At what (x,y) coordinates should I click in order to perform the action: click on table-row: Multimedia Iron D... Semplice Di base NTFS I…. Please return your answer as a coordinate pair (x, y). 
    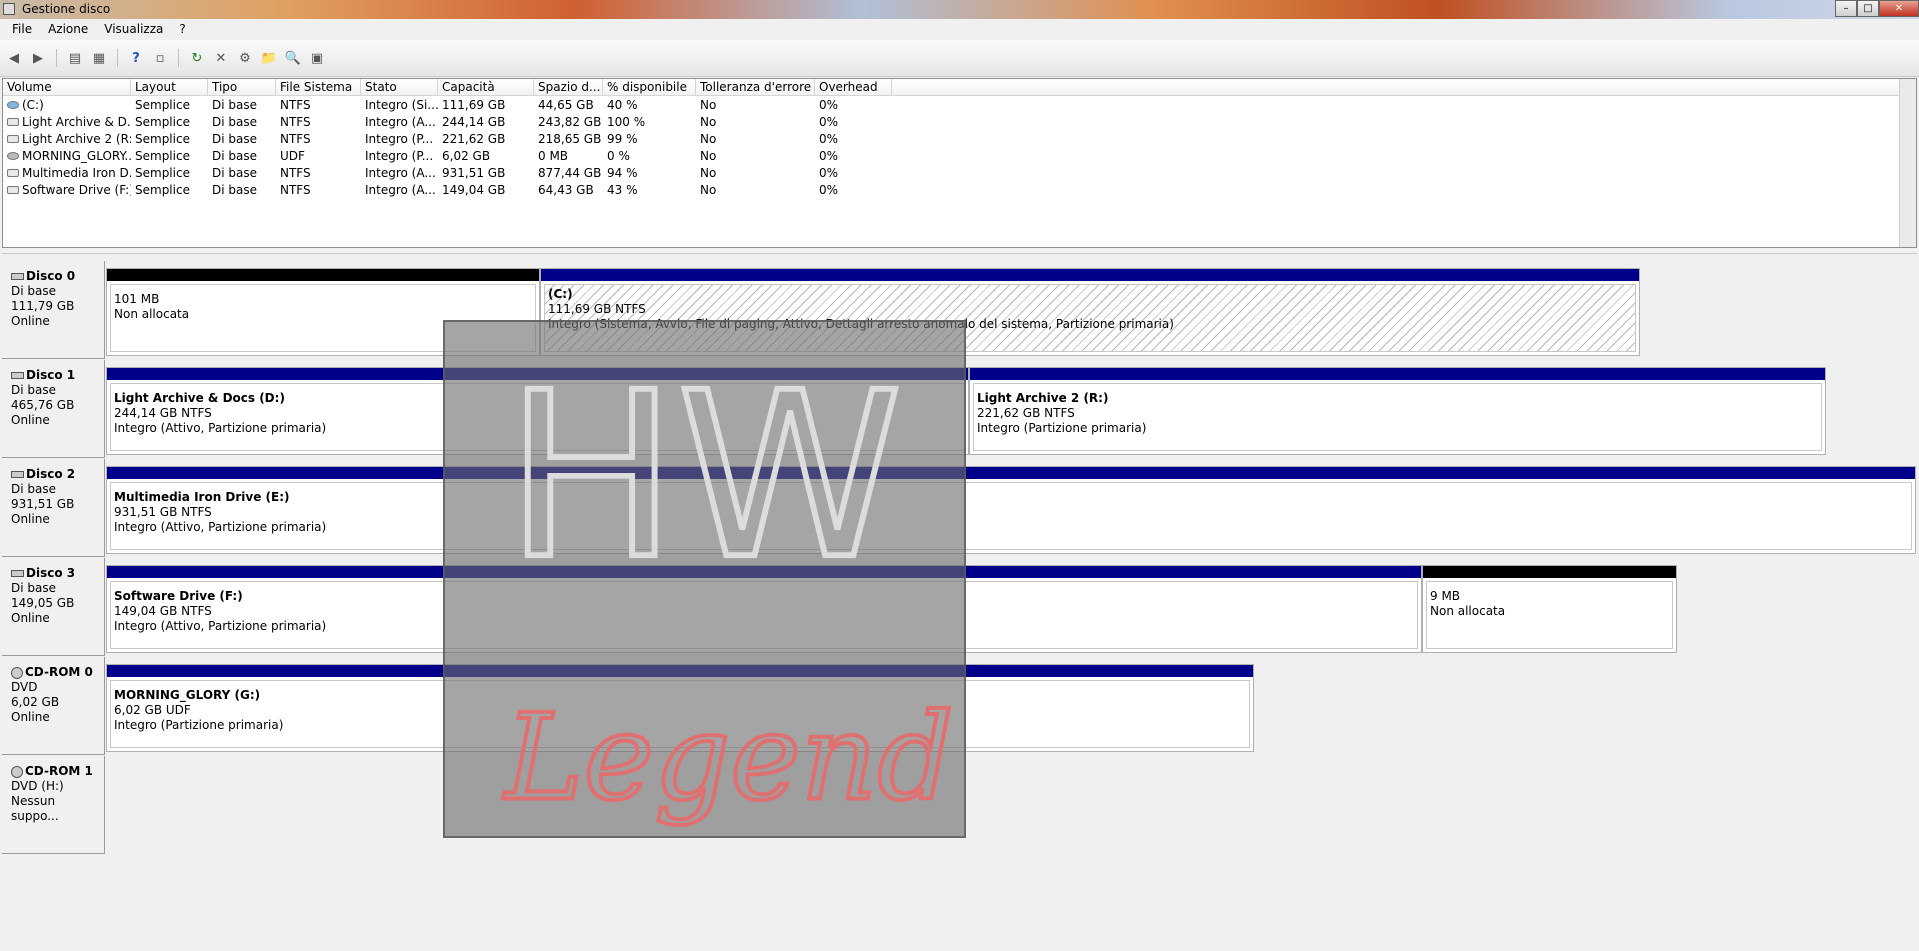
    Looking at the image, I should click on (959, 172).